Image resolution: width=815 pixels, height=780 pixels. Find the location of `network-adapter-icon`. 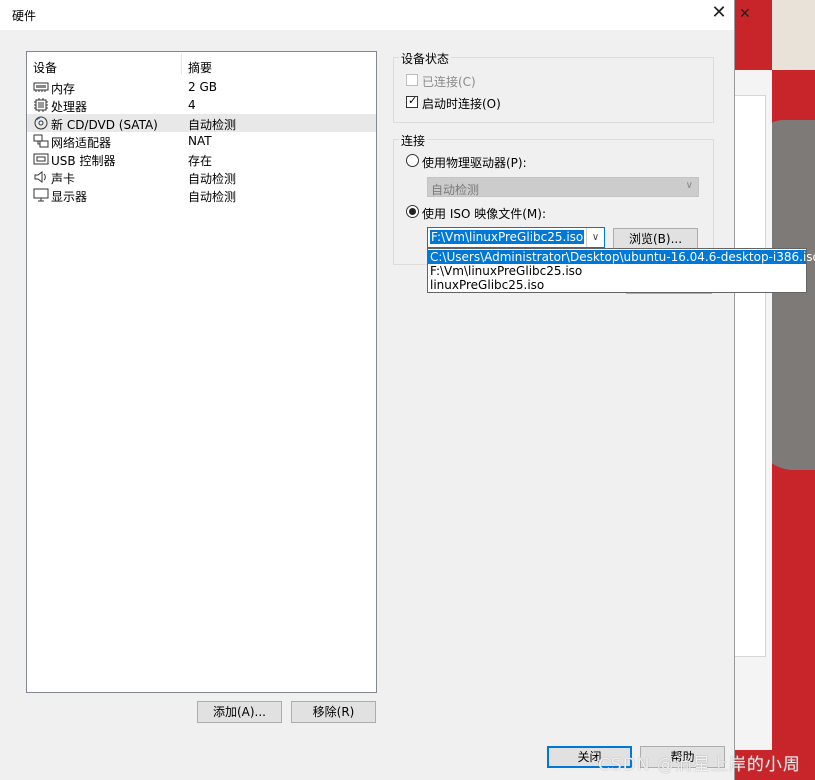

network-adapter-icon is located at coordinates (41, 141).